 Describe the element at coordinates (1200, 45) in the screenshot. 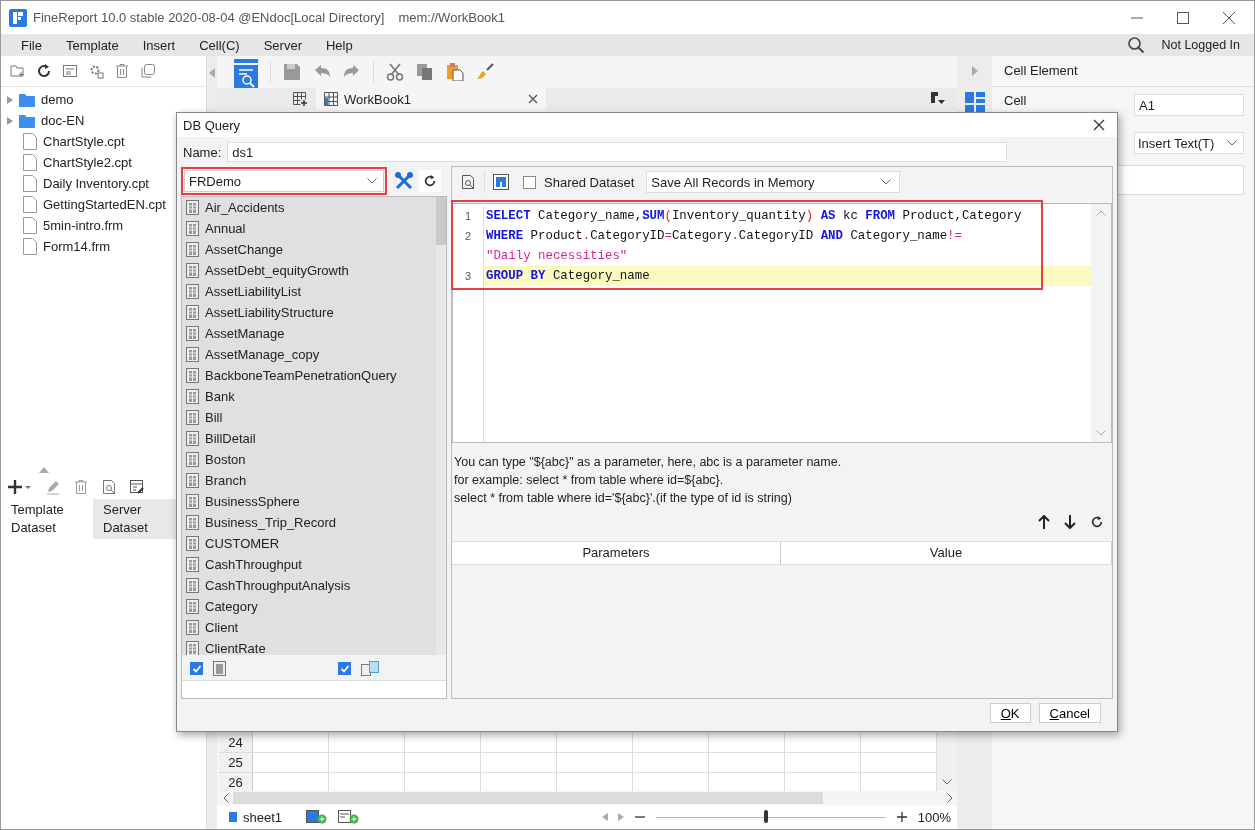

I see `login-status: Not Logged In` at that location.